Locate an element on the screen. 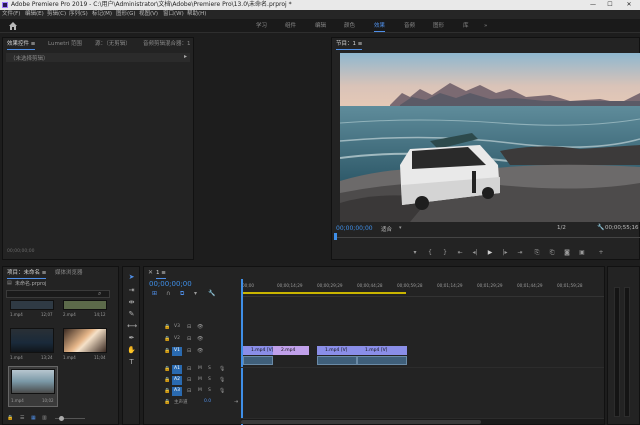 Image resolution: width=640 pixels, height=425 pixels. nest-toggle-icon: ⊞ is located at coordinates (154, 293).